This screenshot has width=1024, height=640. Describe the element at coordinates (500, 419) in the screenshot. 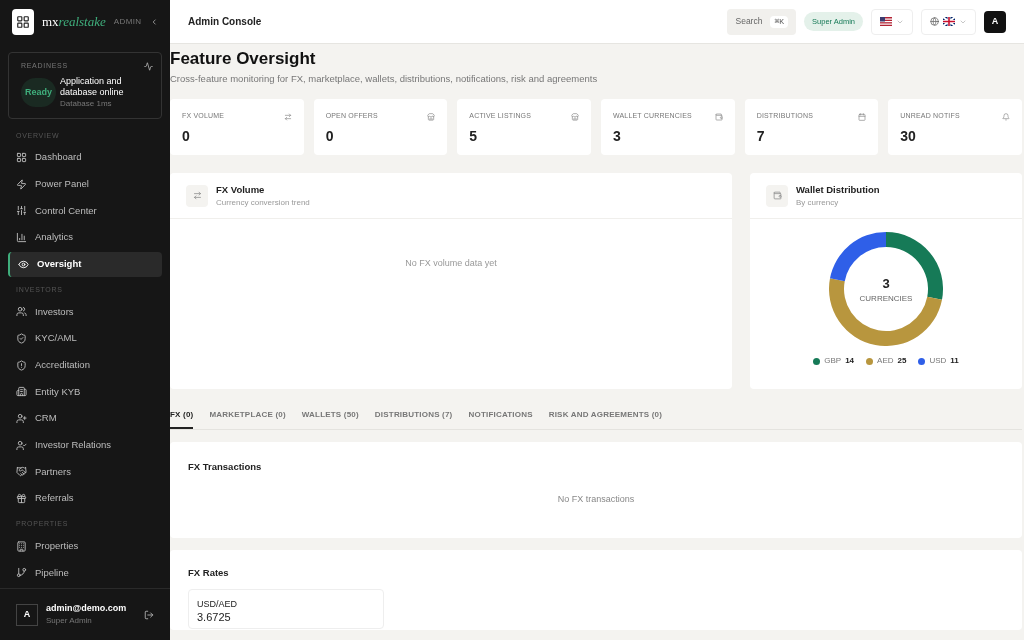

I see `tab: NOTIFICATIONS` at that location.